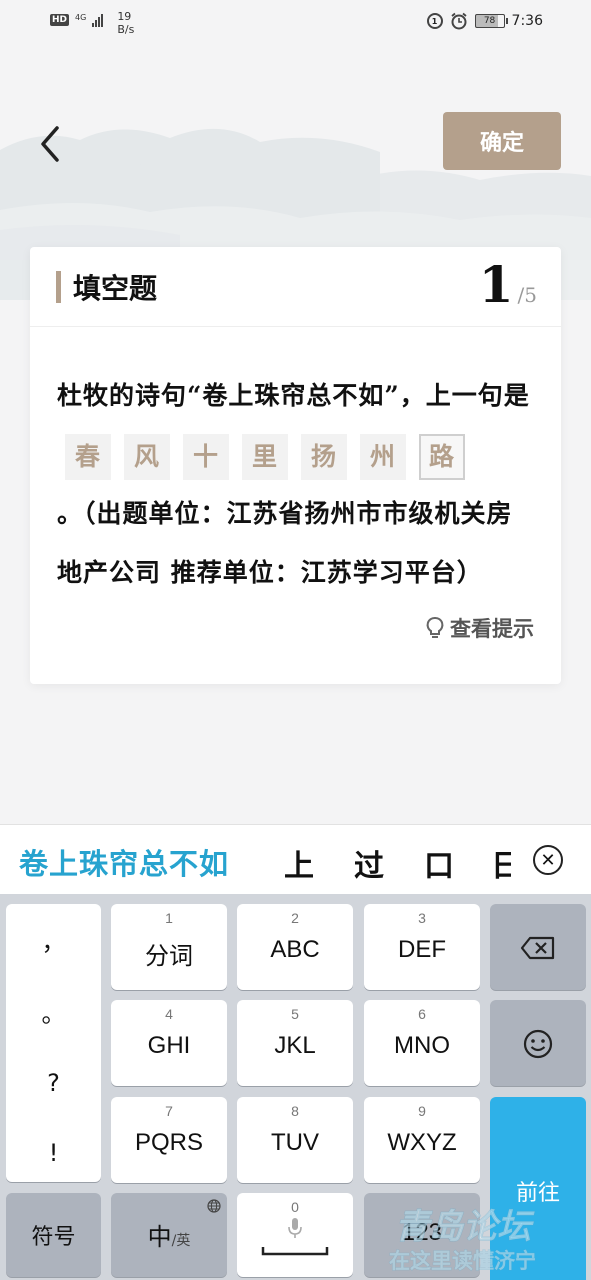 This screenshot has width=591, height=1280. I want to click on space-key: 0, so click(295, 1235).